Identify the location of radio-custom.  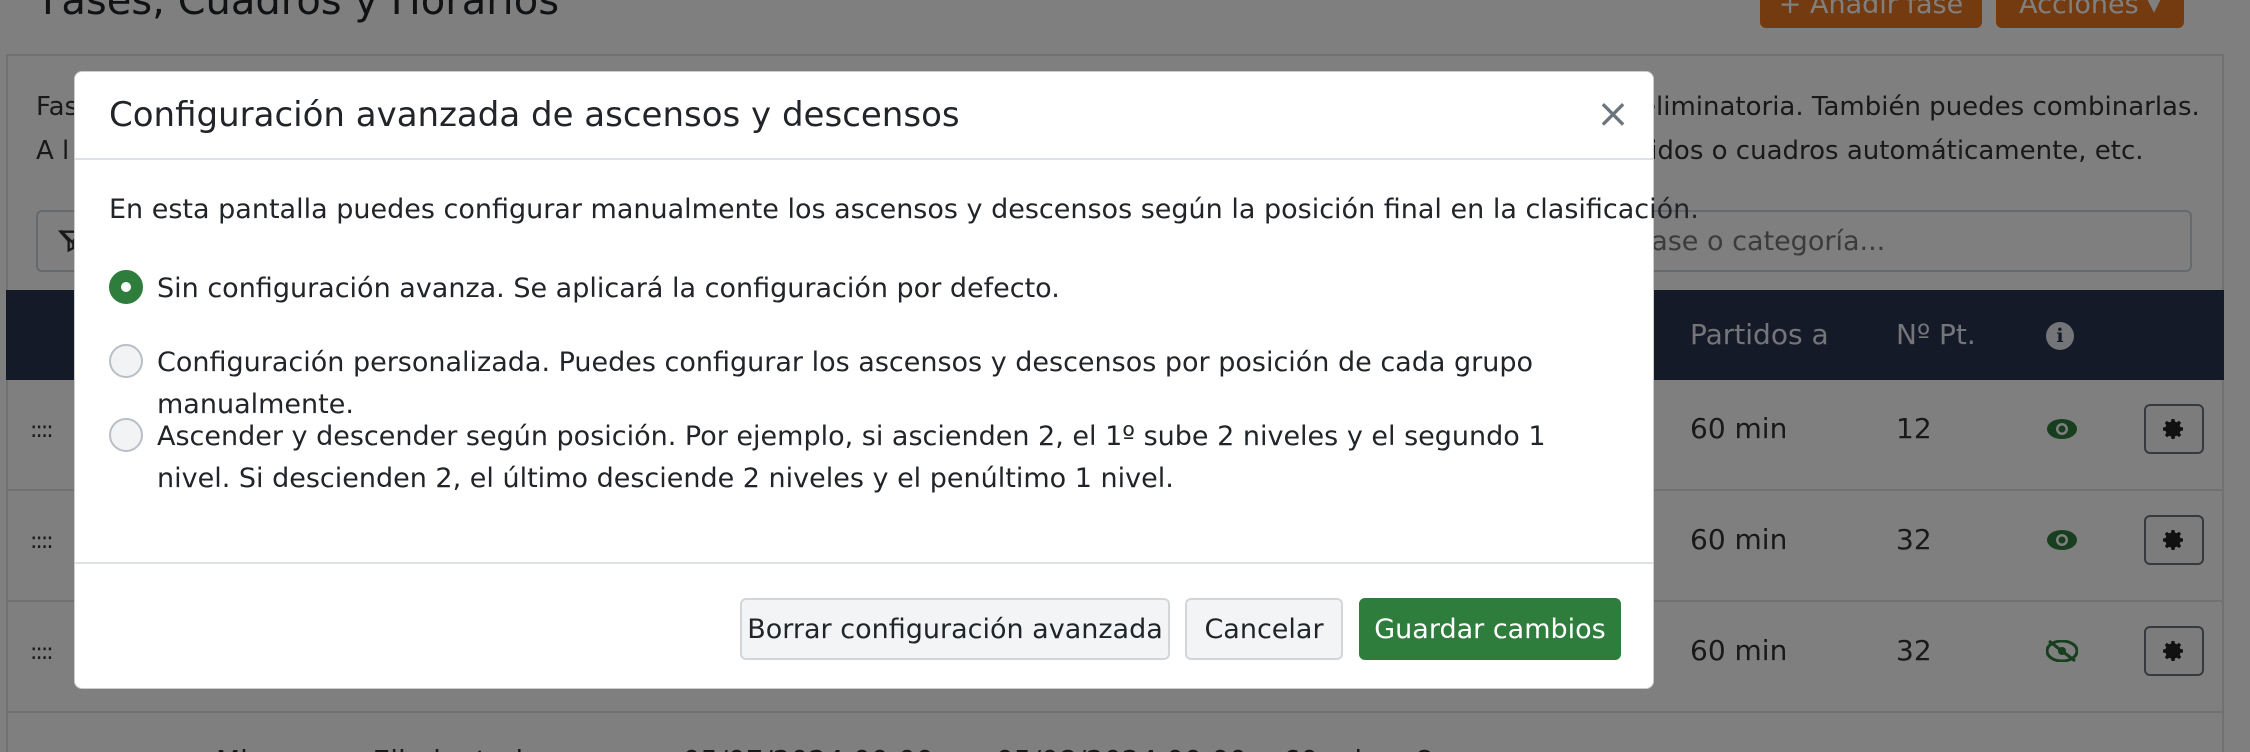
(126, 361).